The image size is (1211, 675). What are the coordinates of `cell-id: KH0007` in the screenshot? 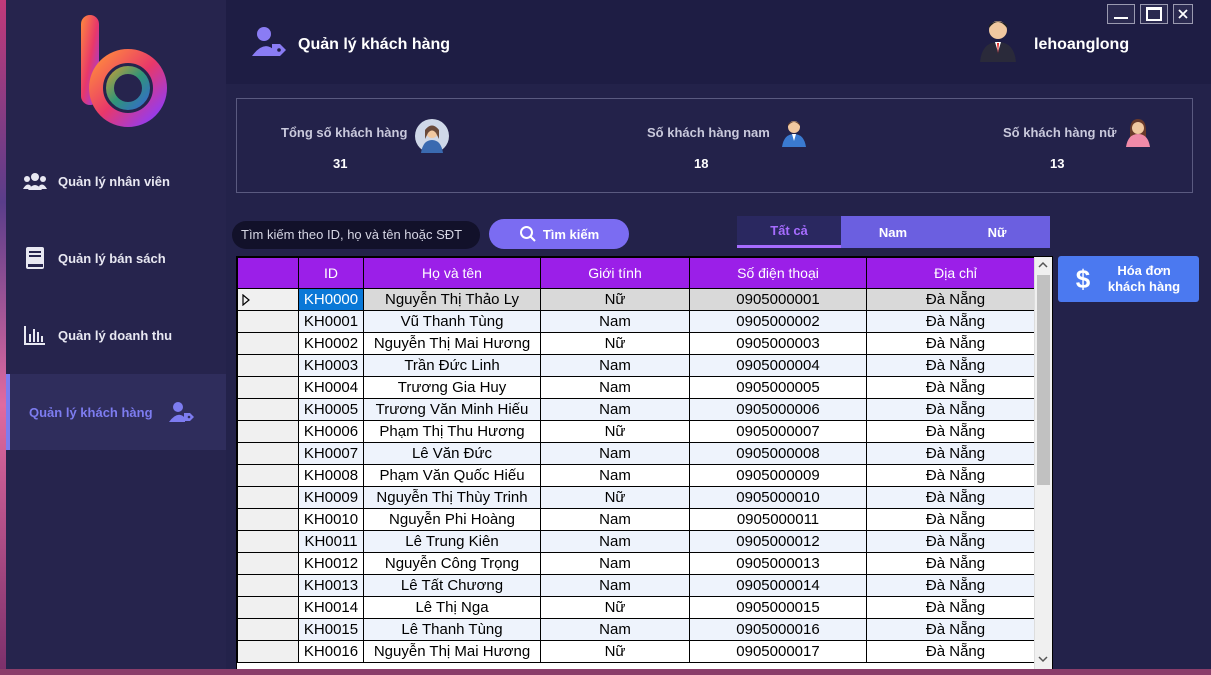 It's located at (331, 453).